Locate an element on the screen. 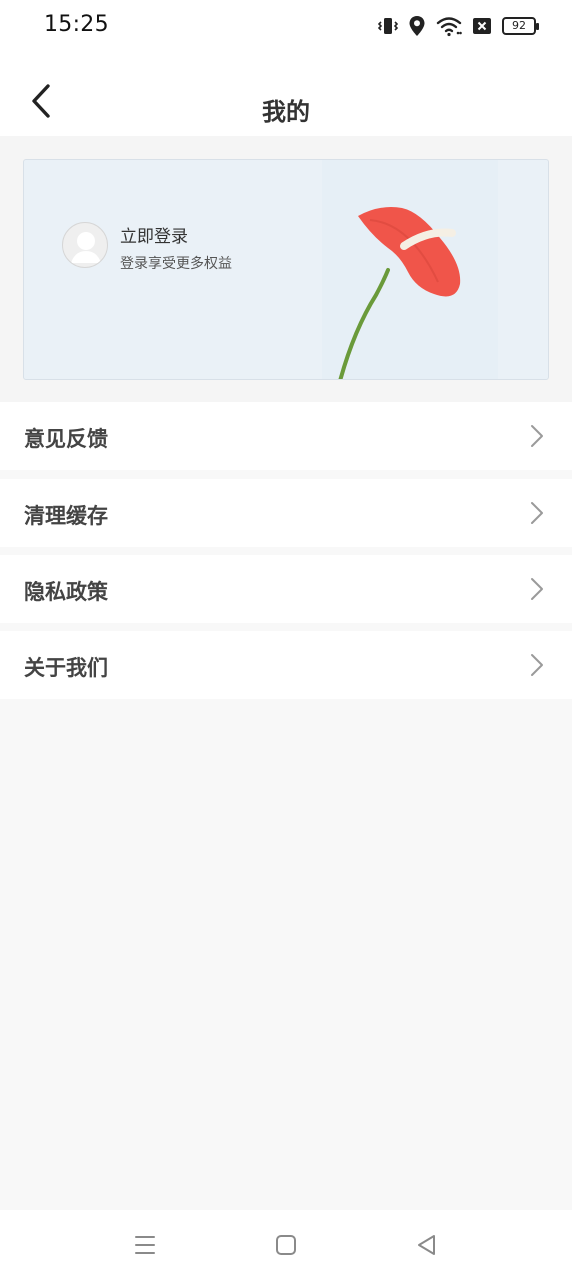 The height and width of the screenshot is (1280, 572). battery-icon: 92 is located at coordinates (520, 26).